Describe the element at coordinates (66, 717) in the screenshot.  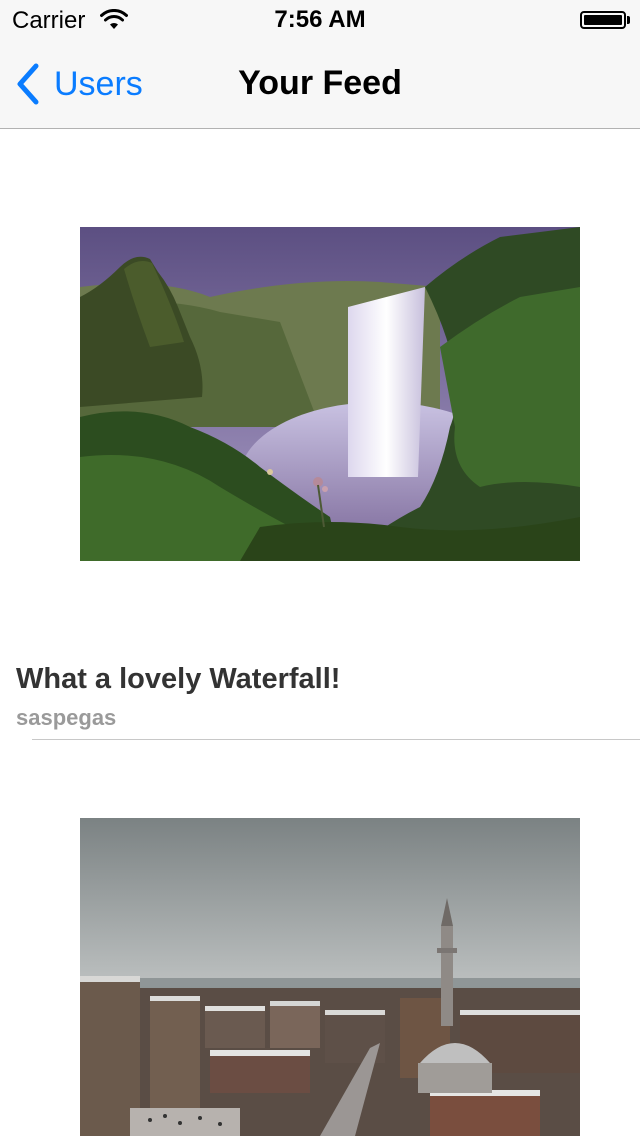
I see `post-username: saspegas` at that location.